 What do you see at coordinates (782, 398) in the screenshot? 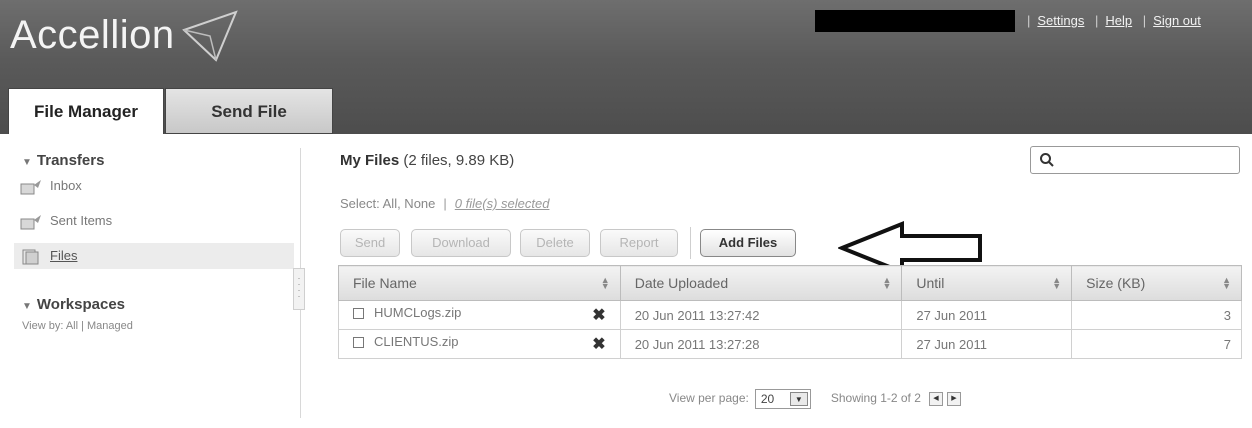
I see `per-page-select: 20 ▼` at bounding box center [782, 398].